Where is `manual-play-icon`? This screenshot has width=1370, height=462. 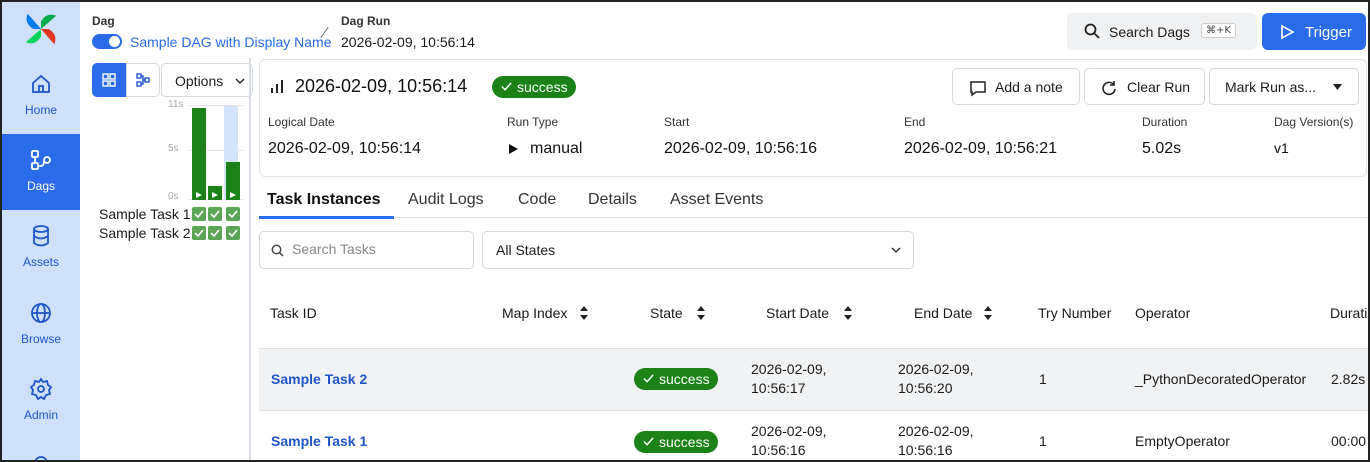 manual-play-icon is located at coordinates (513, 149).